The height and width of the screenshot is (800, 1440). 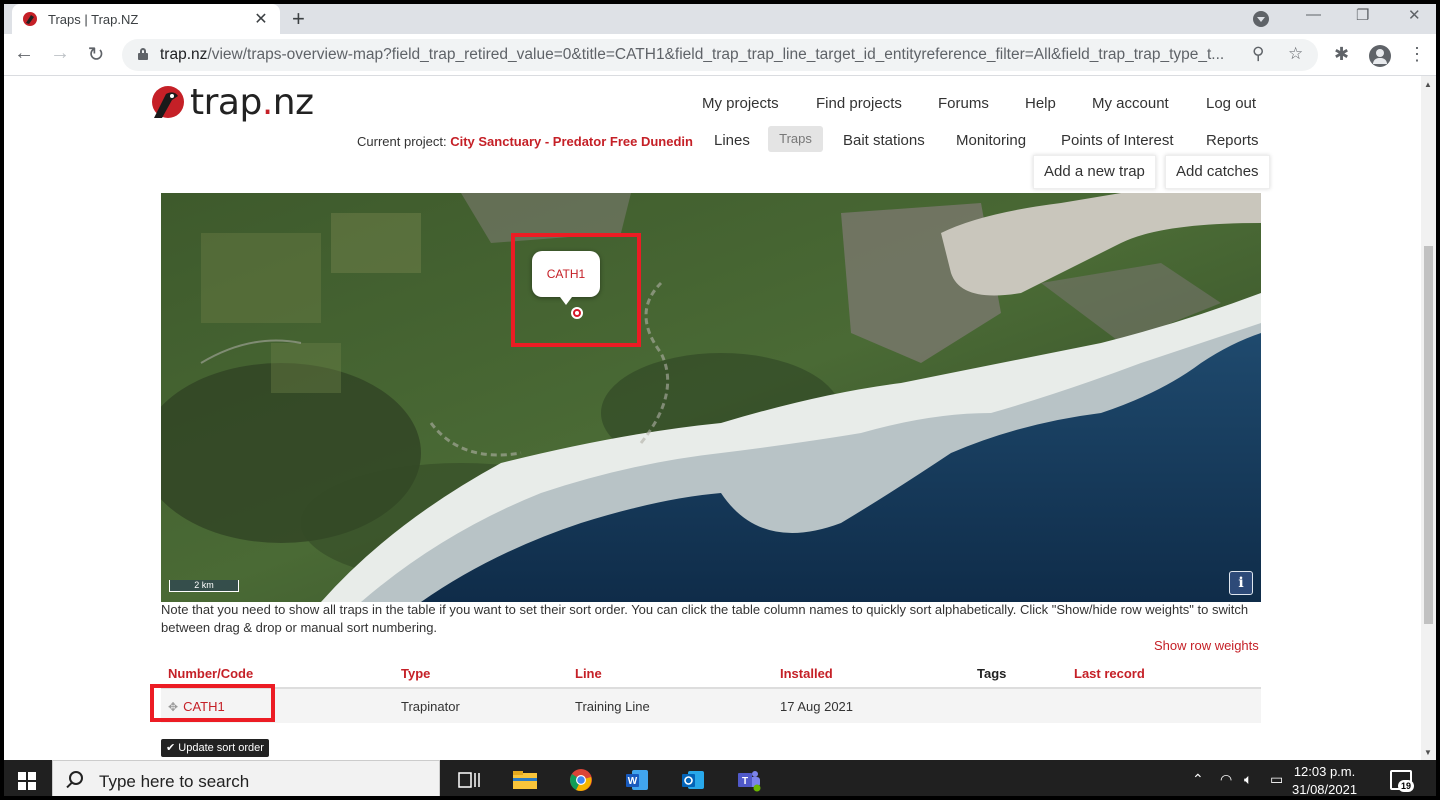 What do you see at coordinates (1362, 15) in the screenshot?
I see `restore-icon: ❐` at bounding box center [1362, 15].